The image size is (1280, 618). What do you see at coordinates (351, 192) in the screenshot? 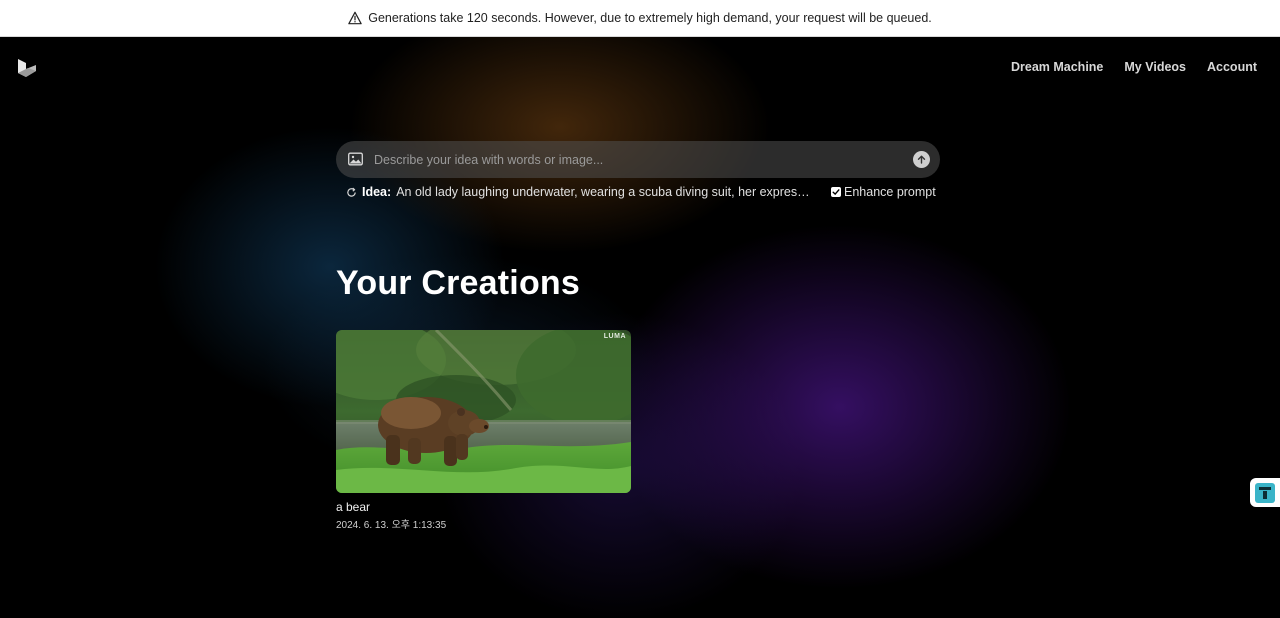
I see `refresh-icon` at bounding box center [351, 192].